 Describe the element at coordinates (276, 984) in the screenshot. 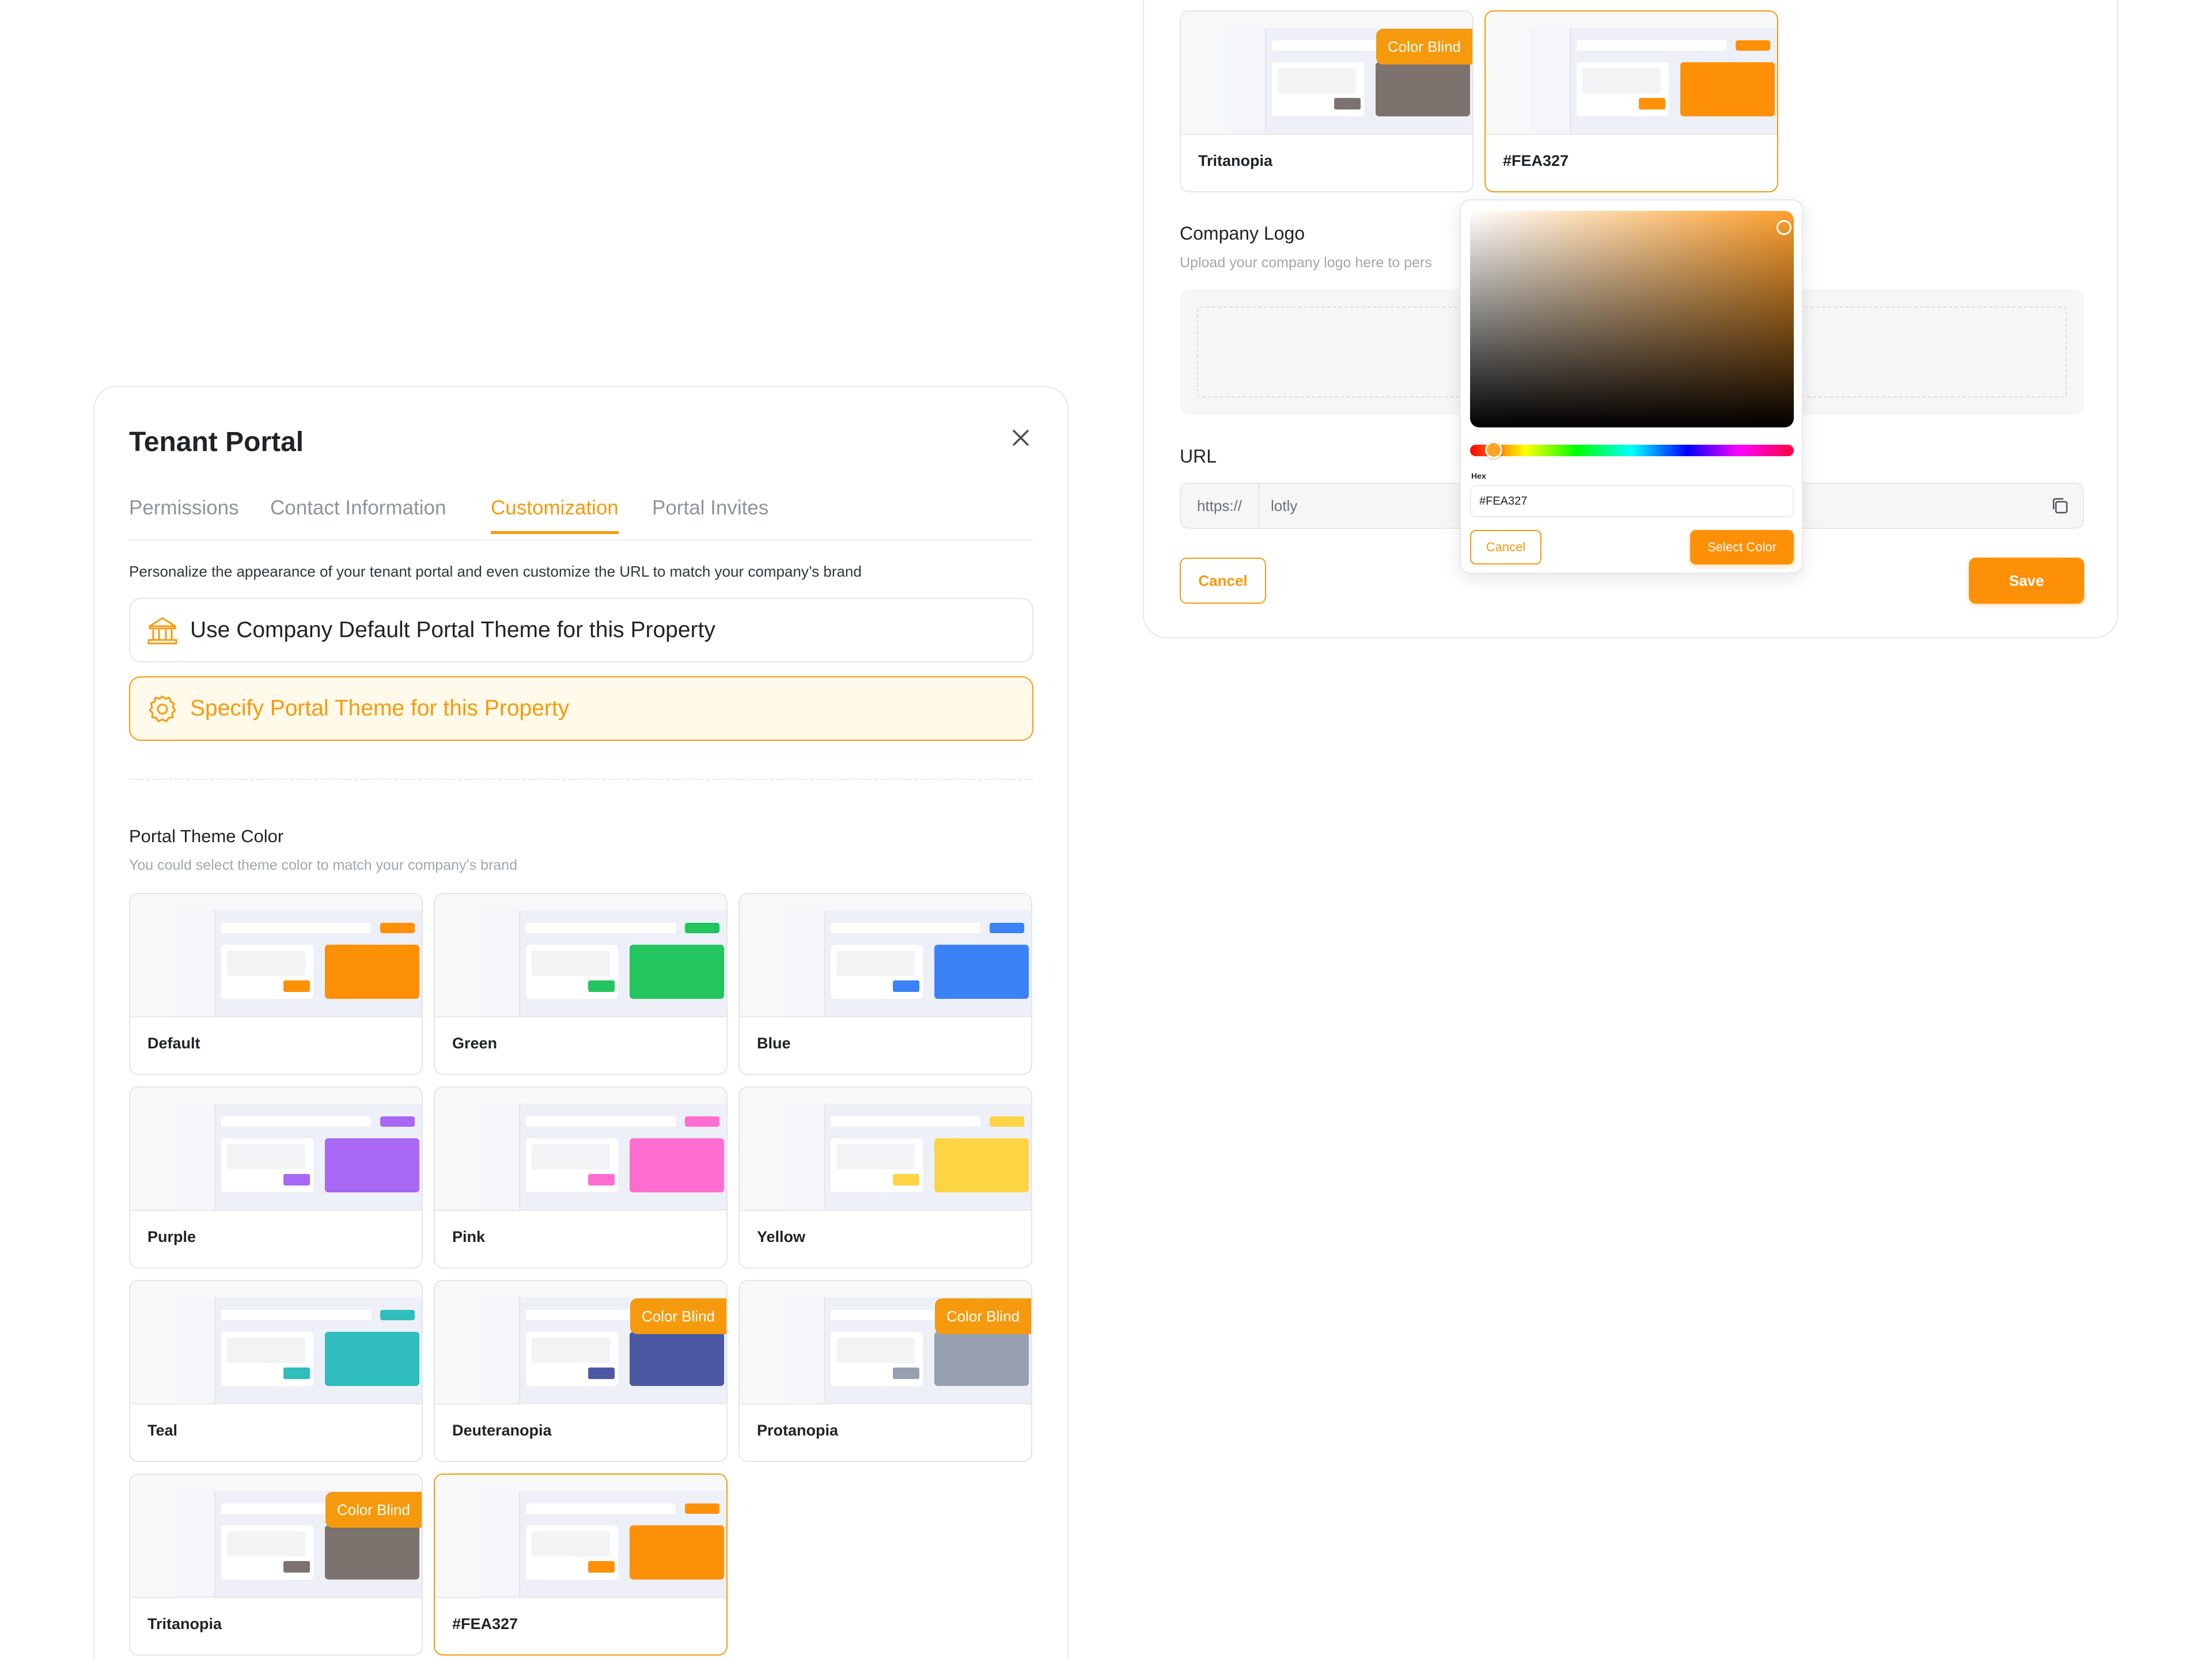

I see `theme-card-default: Default` at that location.